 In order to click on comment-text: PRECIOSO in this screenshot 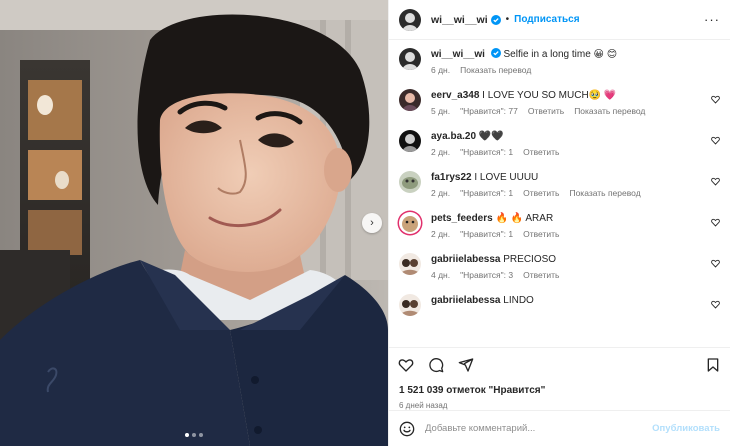, I will do `click(530, 259)`.